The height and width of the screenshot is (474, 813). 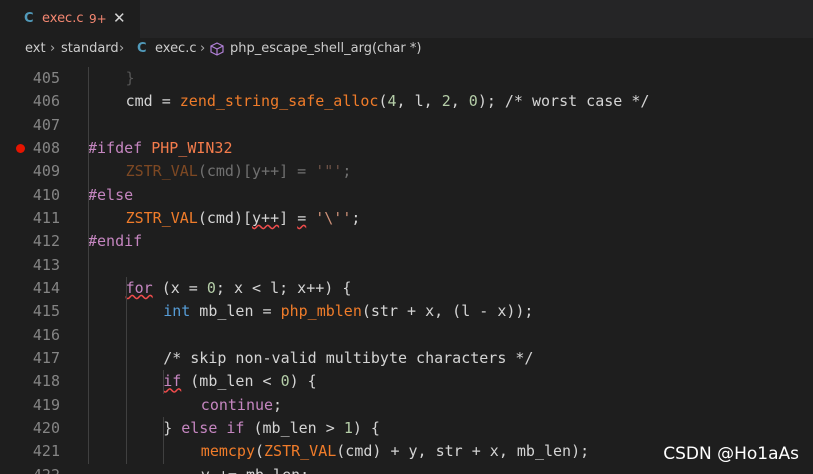 I want to click on line-number: 413, so click(x=46, y=264).